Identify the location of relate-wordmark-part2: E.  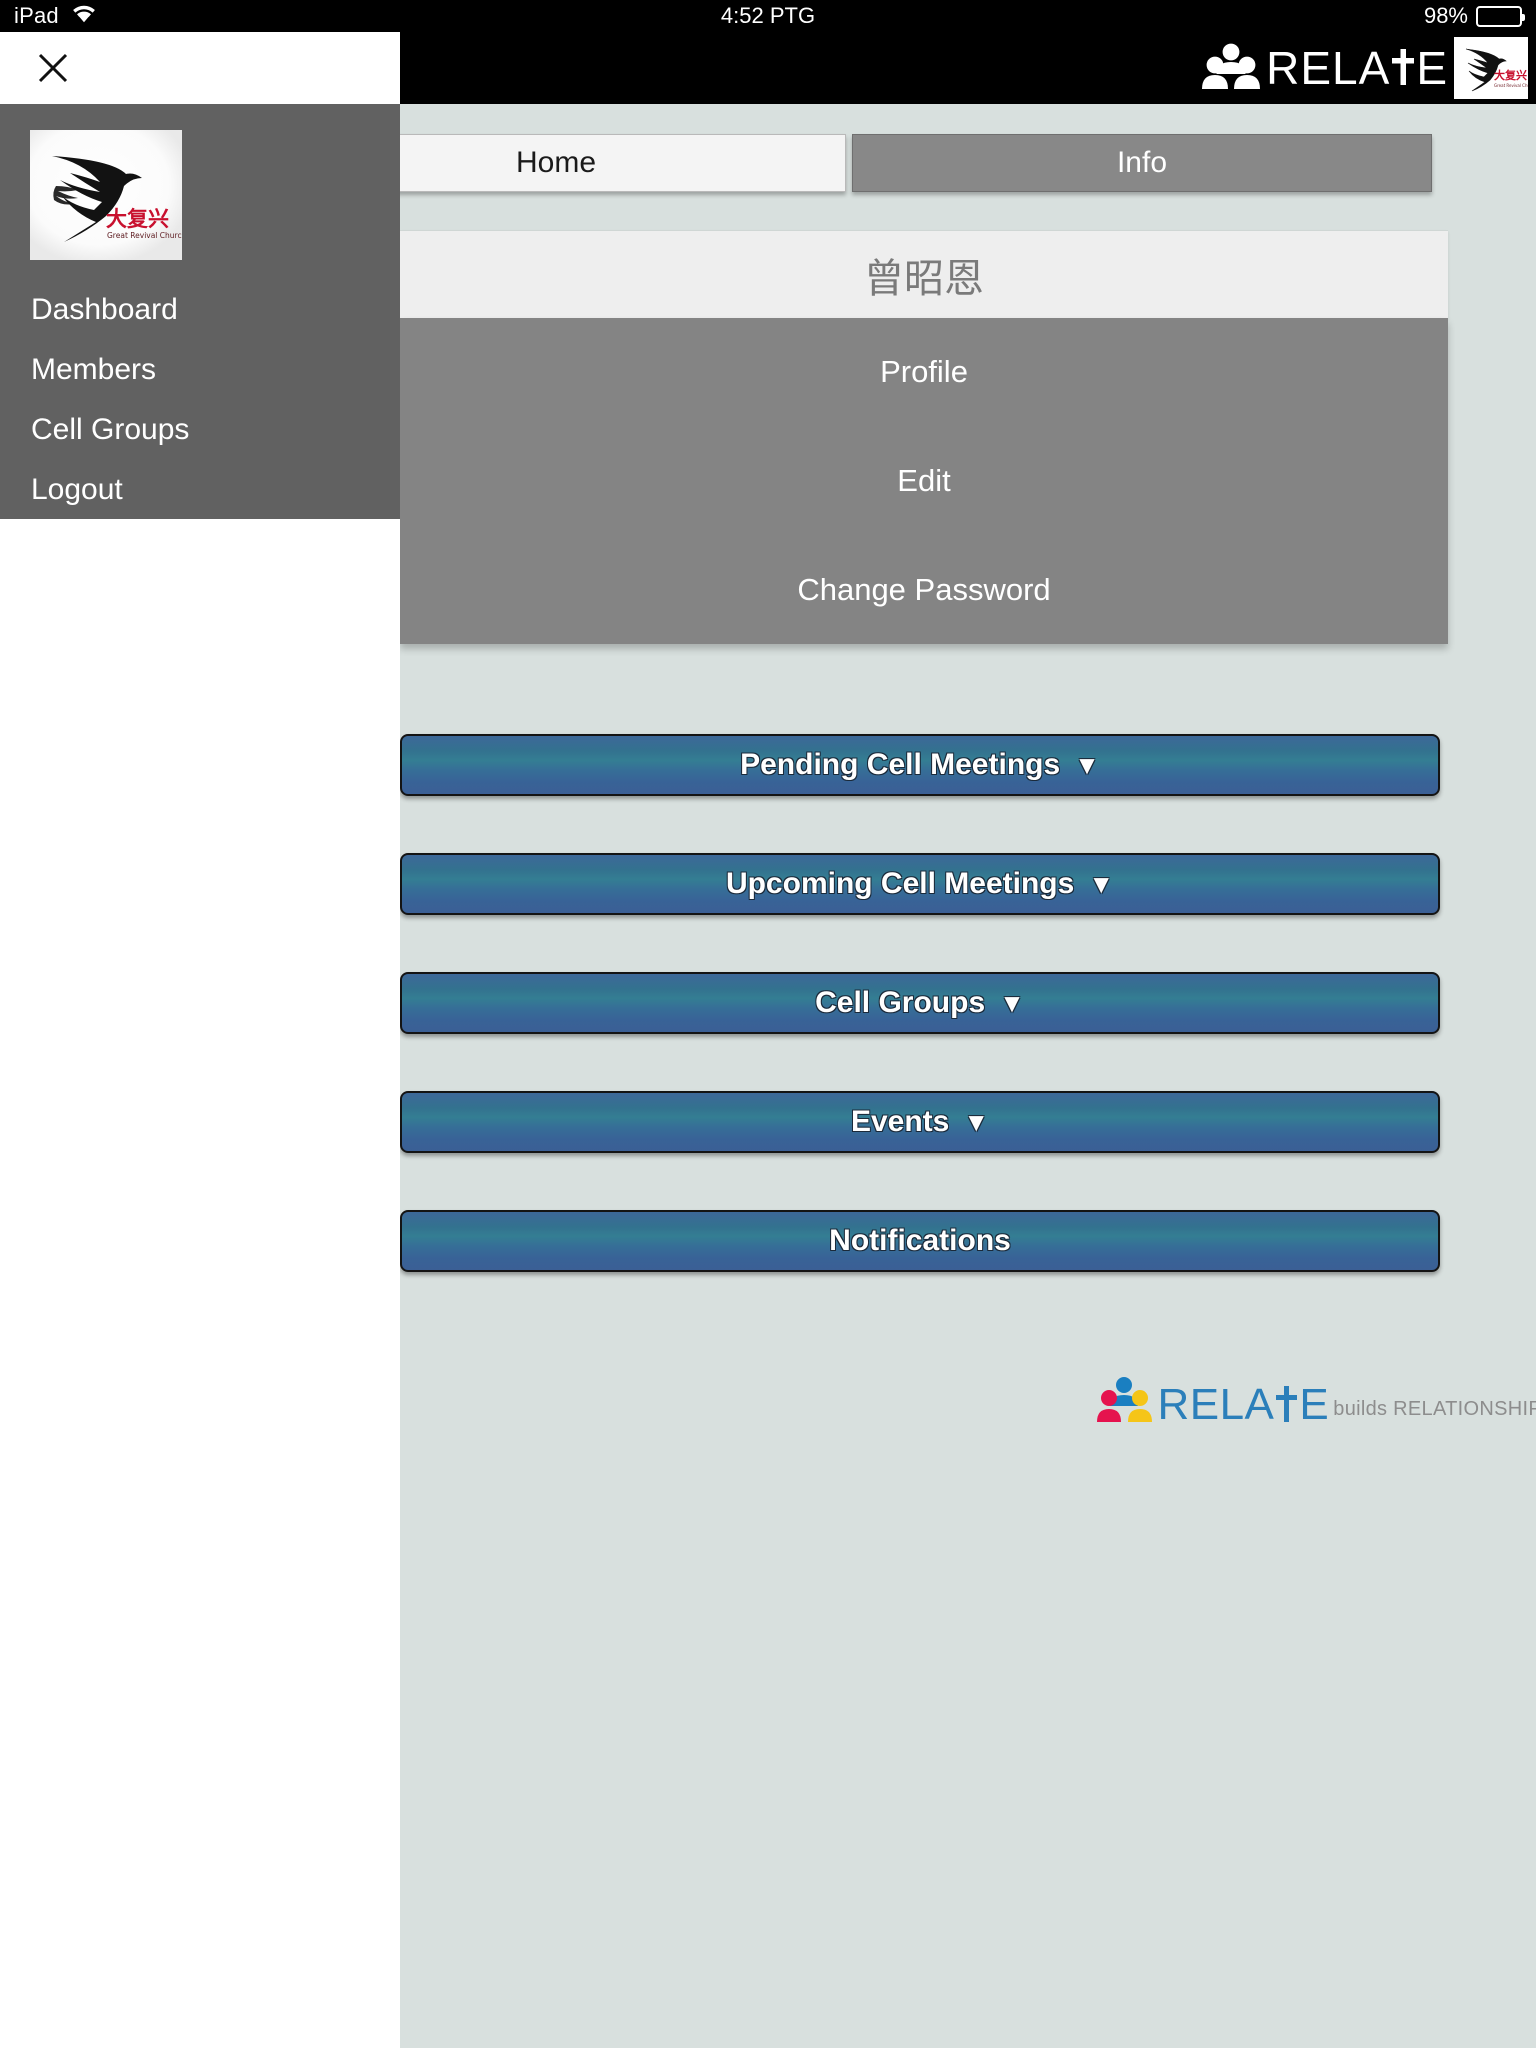
(1432, 68).